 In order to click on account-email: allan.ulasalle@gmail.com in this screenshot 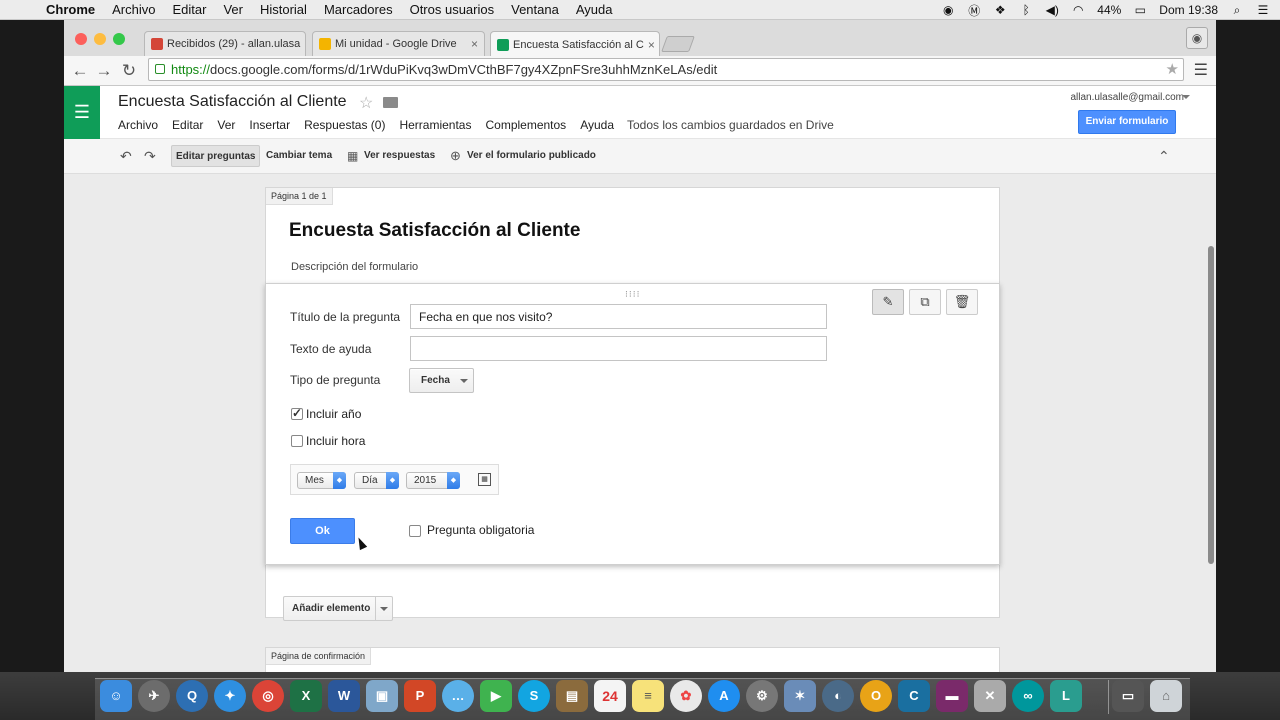, I will do `click(1127, 97)`.